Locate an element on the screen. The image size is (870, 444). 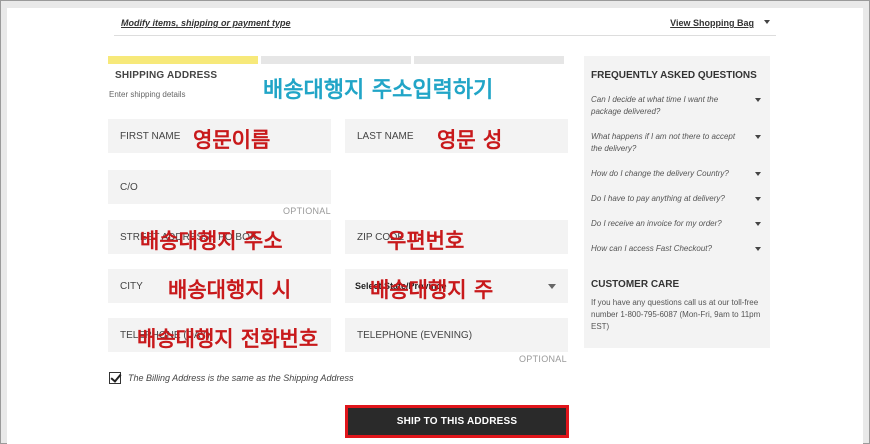
faq-question: How can I access Fast Checkout? is located at coordinates (651, 248).